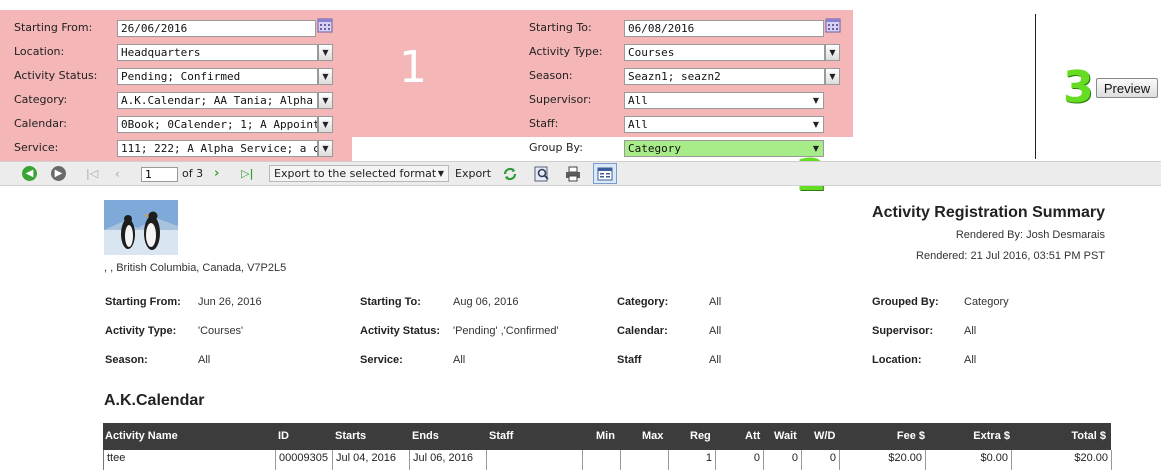 The width and height of the screenshot is (1161, 470). Describe the element at coordinates (724, 76) in the screenshot. I see `season-field: Seazn1; seazn2` at that location.